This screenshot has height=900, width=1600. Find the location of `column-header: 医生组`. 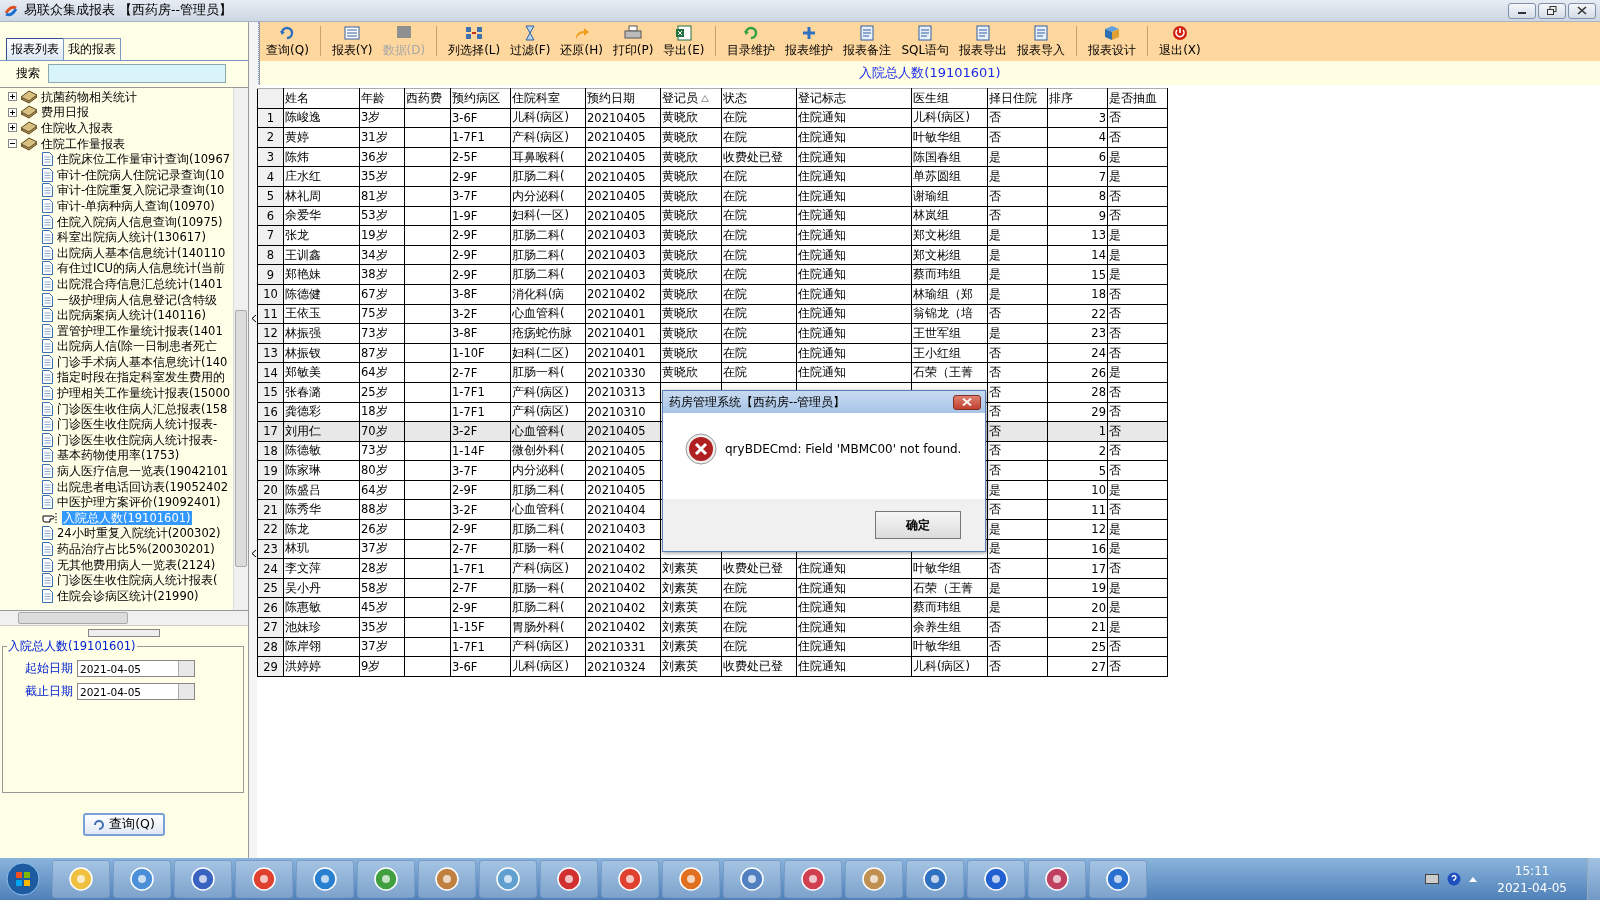

column-header: 医生组 is located at coordinates (949, 98).